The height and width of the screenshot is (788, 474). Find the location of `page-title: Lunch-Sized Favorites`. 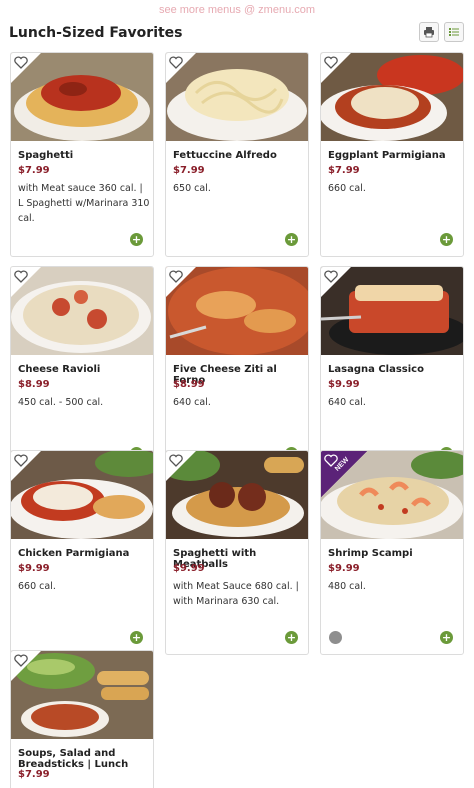

page-title: Lunch-Sized Favorites is located at coordinates (96, 33).